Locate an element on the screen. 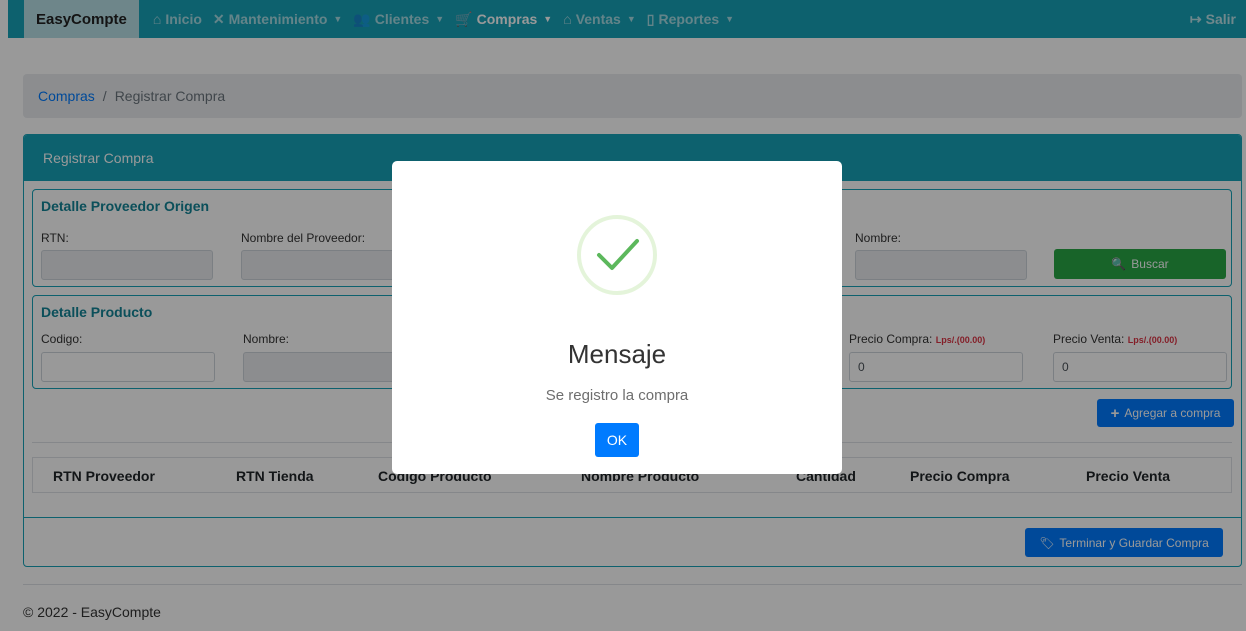  modal-message: Se registro la compra is located at coordinates (617, 395).